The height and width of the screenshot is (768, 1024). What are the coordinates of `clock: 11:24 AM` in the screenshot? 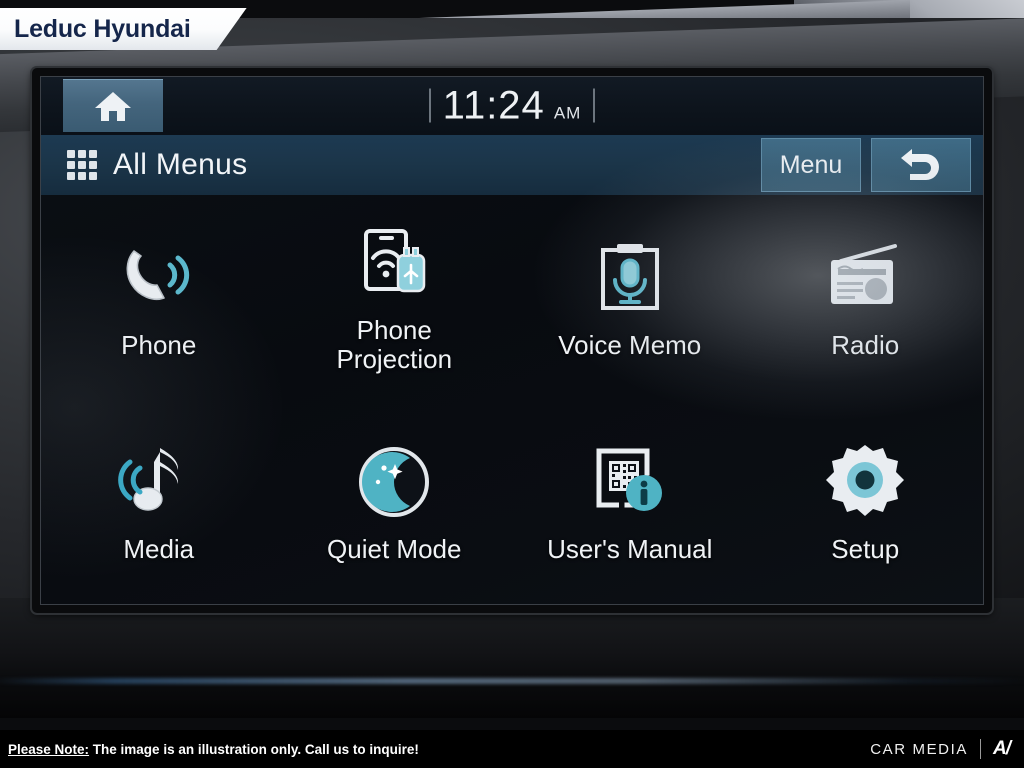 It's located at (512, 106).